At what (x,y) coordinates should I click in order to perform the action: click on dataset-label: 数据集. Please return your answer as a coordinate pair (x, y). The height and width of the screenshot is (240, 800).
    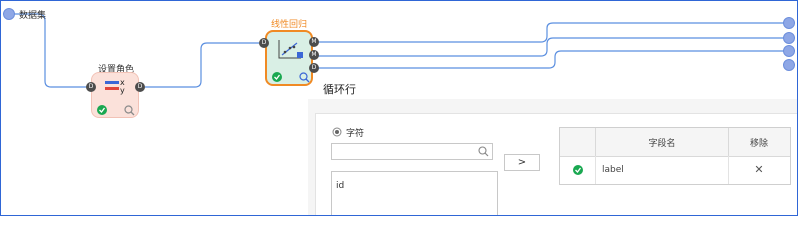
    Looking at the image, I should click on (33, 16).